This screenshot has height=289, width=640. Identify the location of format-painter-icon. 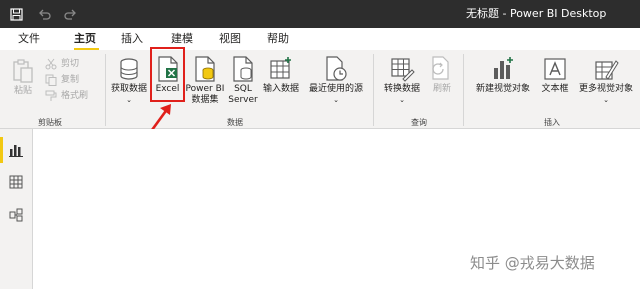
(51, 96).